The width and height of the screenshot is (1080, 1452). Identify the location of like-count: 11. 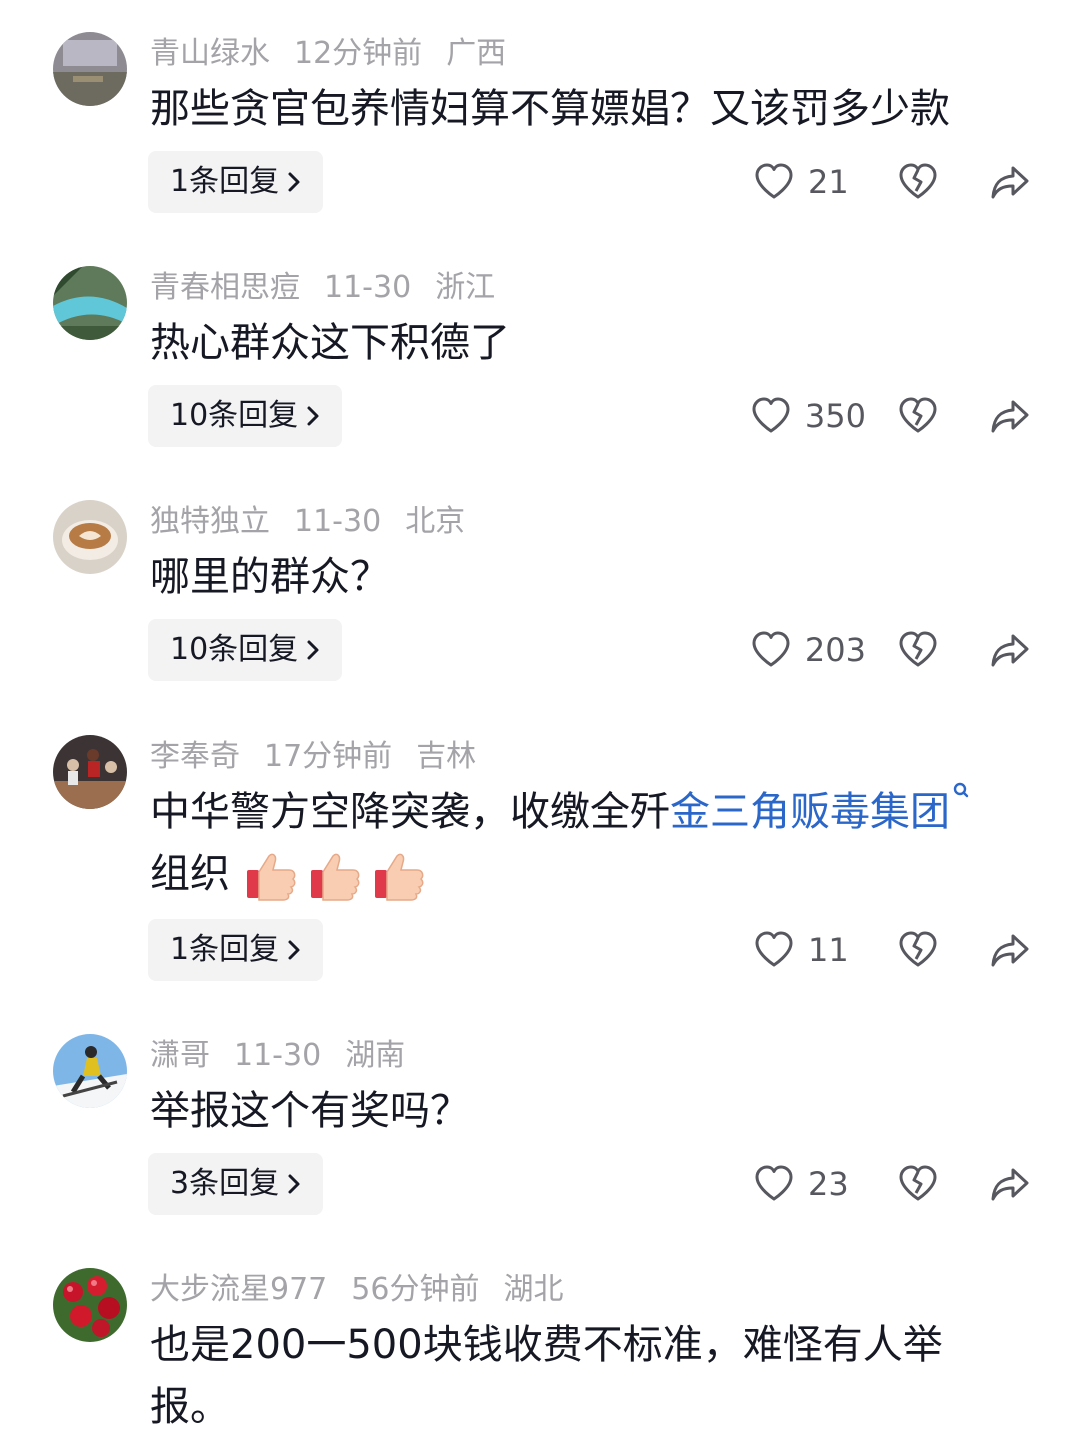
(828, 950).